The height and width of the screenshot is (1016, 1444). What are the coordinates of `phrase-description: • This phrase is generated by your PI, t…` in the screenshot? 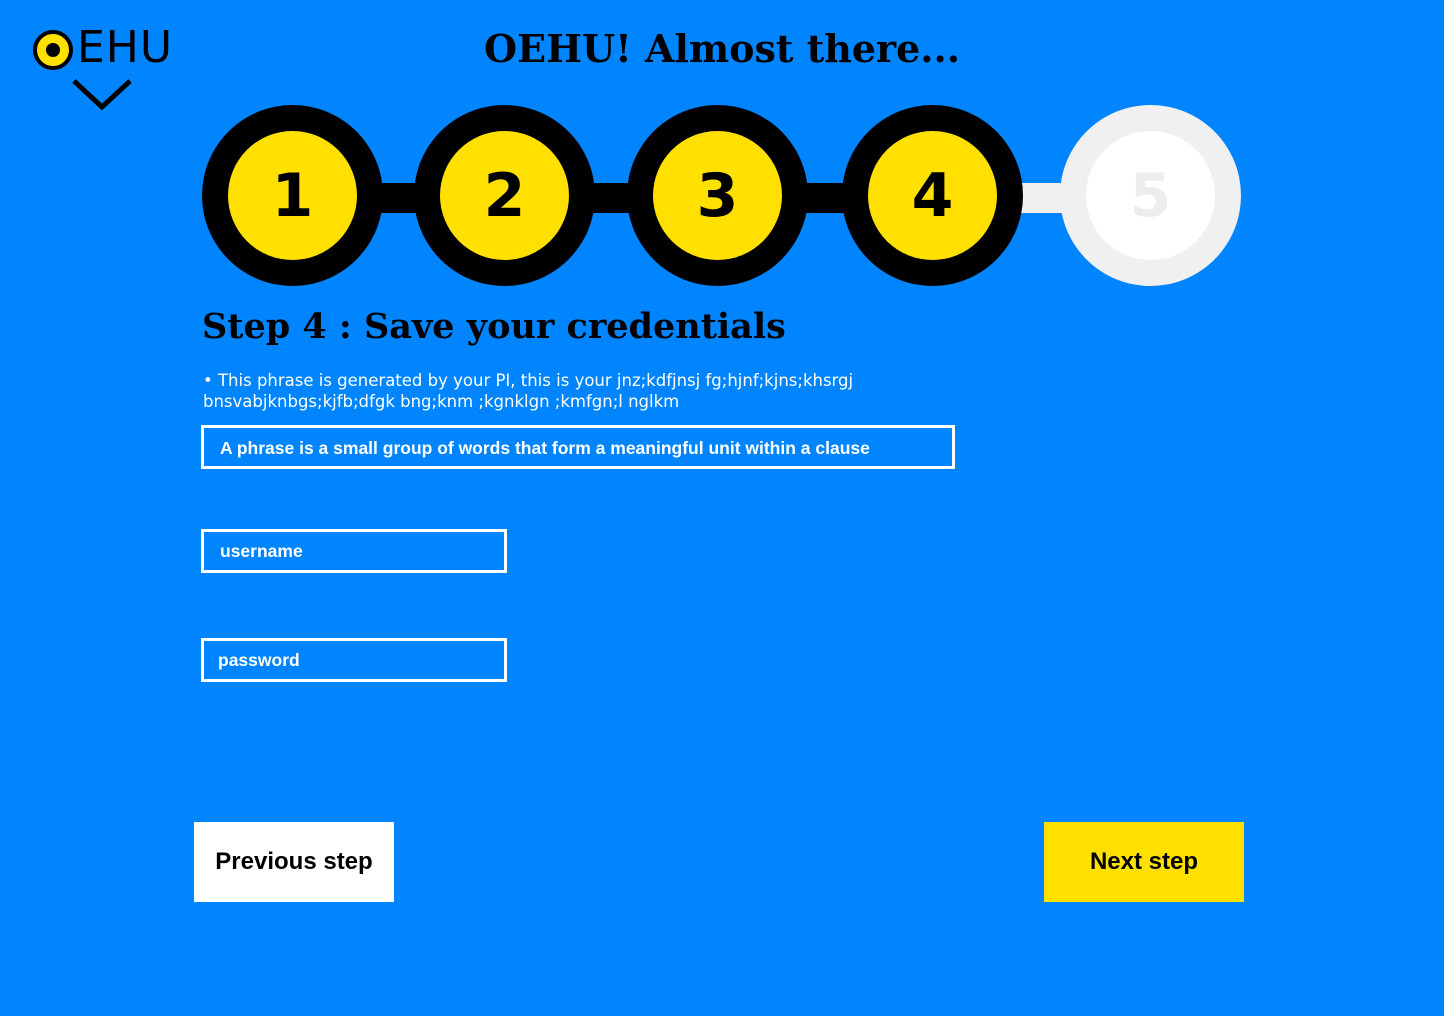 It's located at (528, 391).